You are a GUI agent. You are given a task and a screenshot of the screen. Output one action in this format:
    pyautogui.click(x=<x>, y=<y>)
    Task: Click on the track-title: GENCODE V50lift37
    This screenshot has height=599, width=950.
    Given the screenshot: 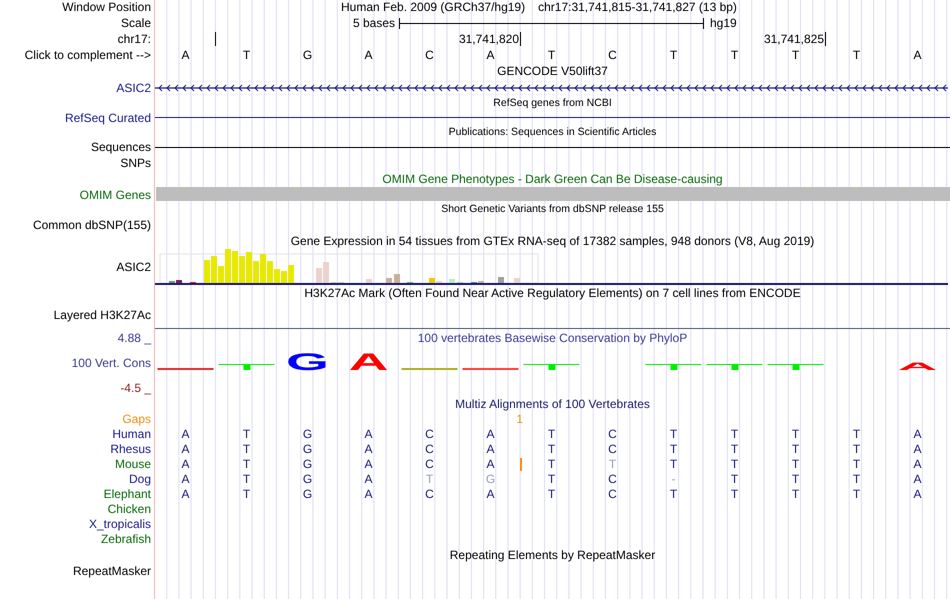 What is the action you would take?
    pyautogui.click(x=552, y=71)
    